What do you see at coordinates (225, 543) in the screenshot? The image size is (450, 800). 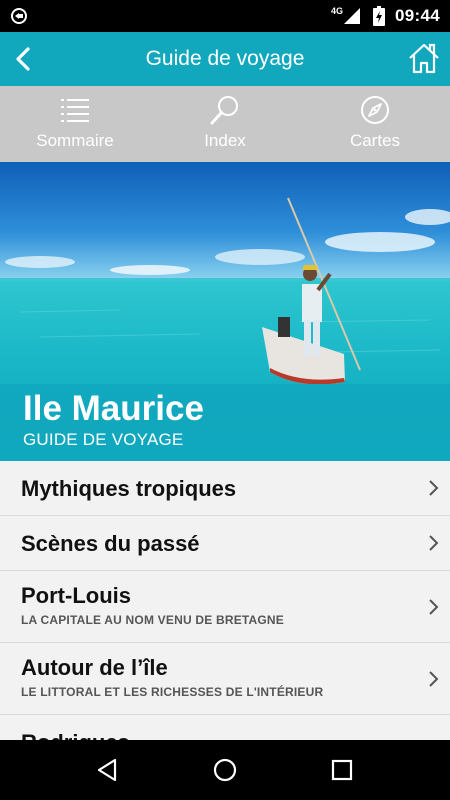 I see `list-item: Scènes du passé` at bounding box center [225, 543].